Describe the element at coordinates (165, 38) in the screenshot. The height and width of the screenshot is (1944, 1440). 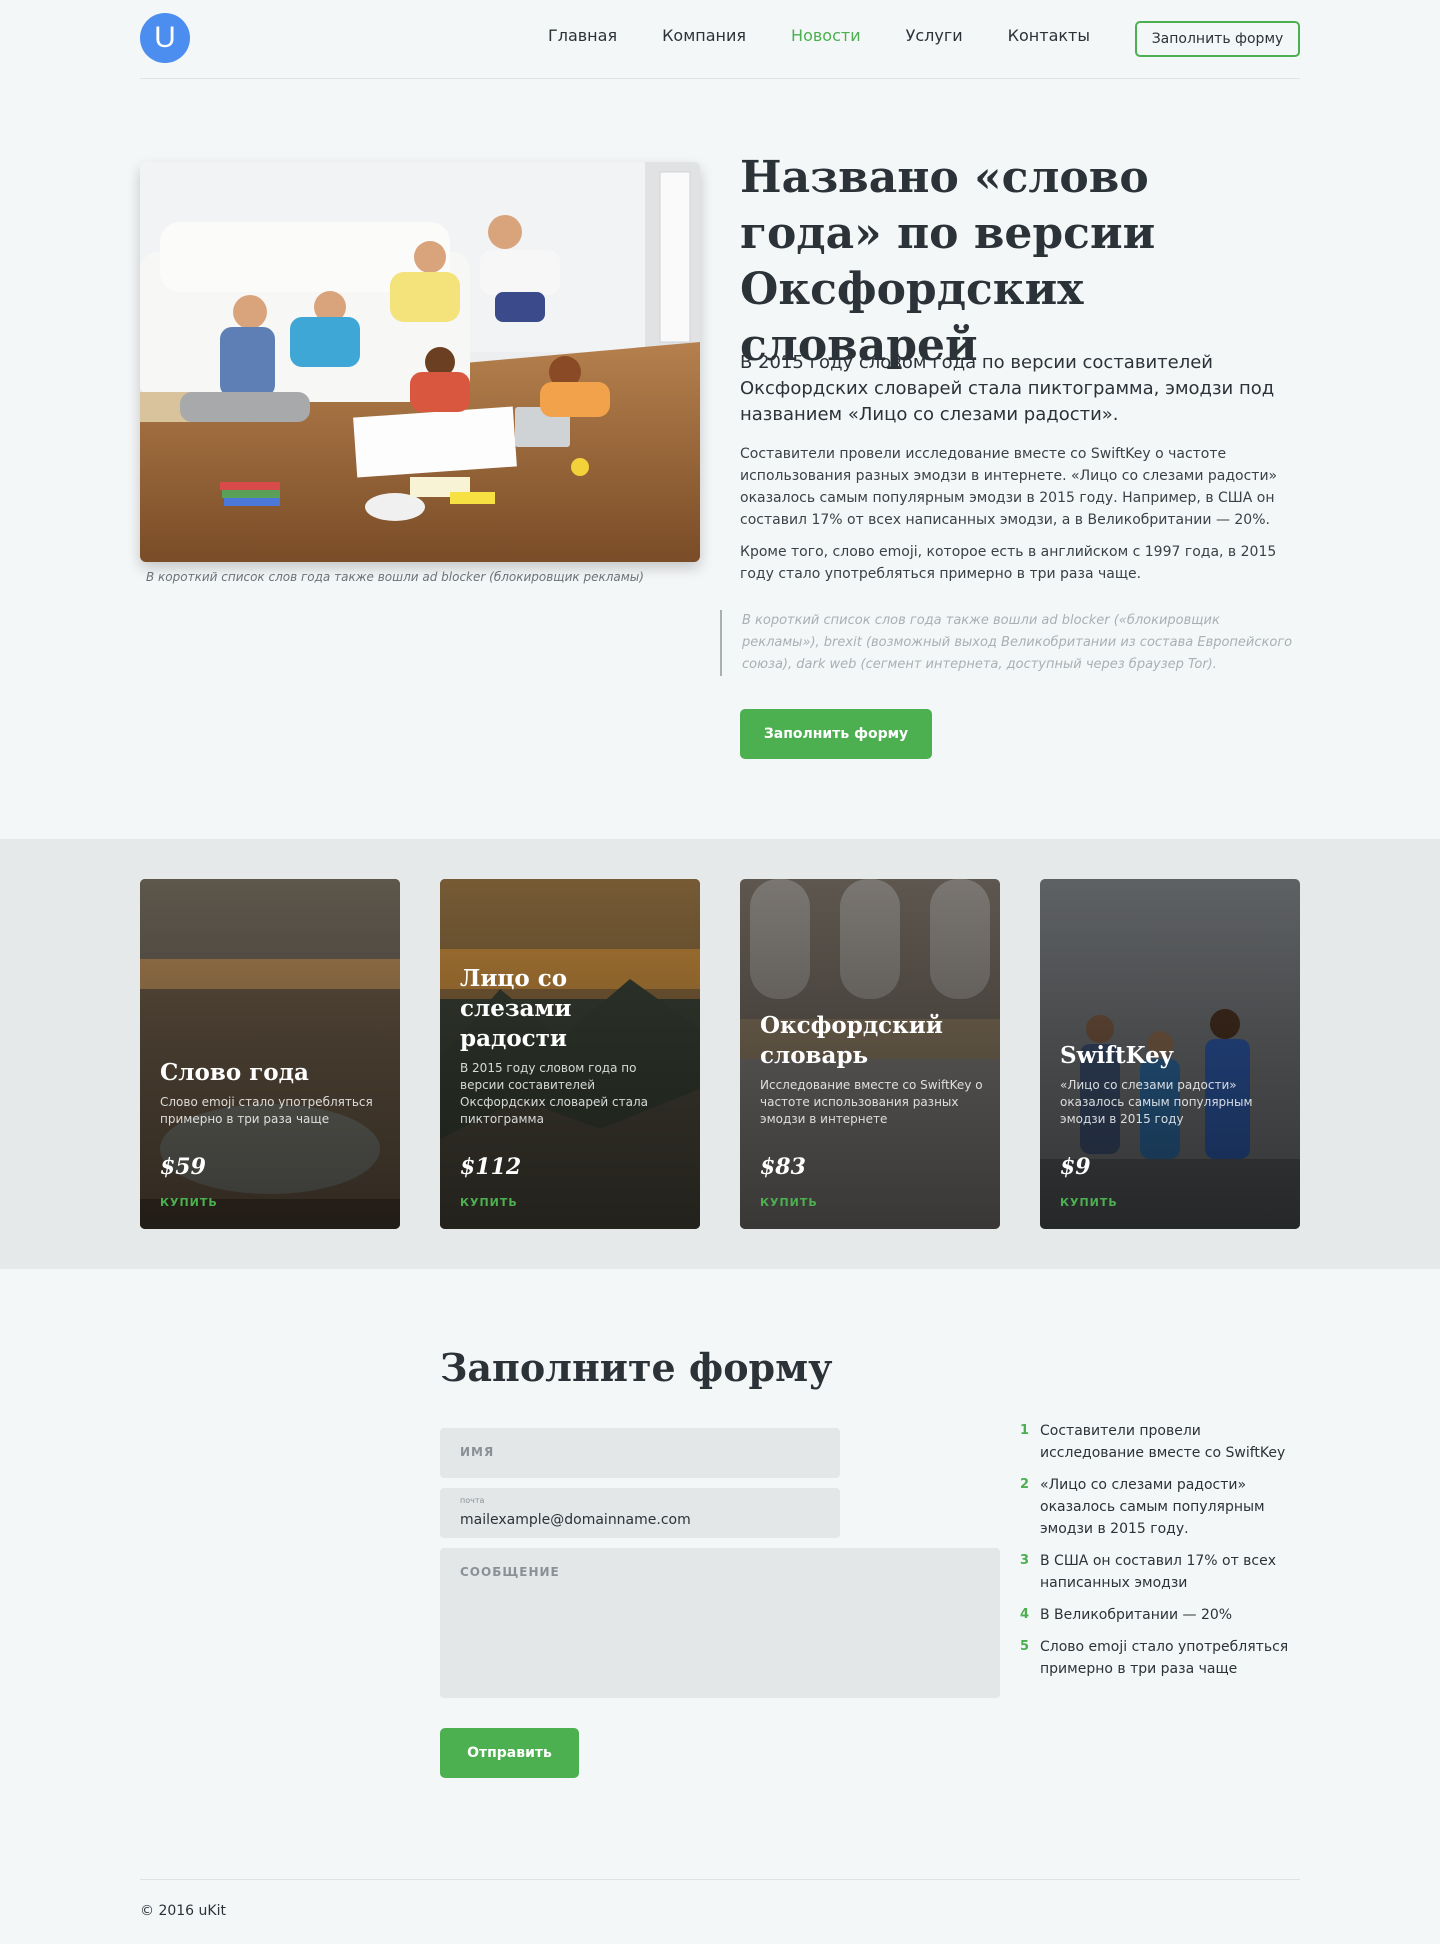
I see `logo: U` at that location.